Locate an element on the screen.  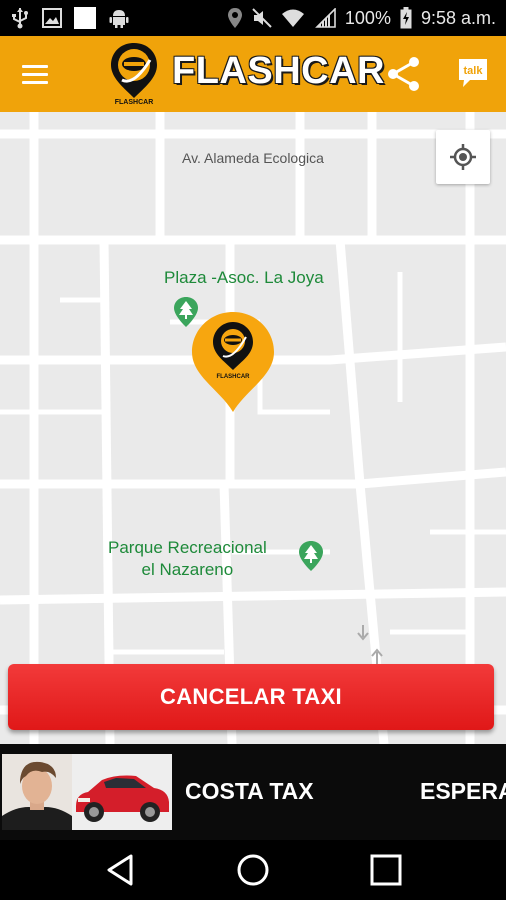
battery-icon is located at coordinates (406, 18).